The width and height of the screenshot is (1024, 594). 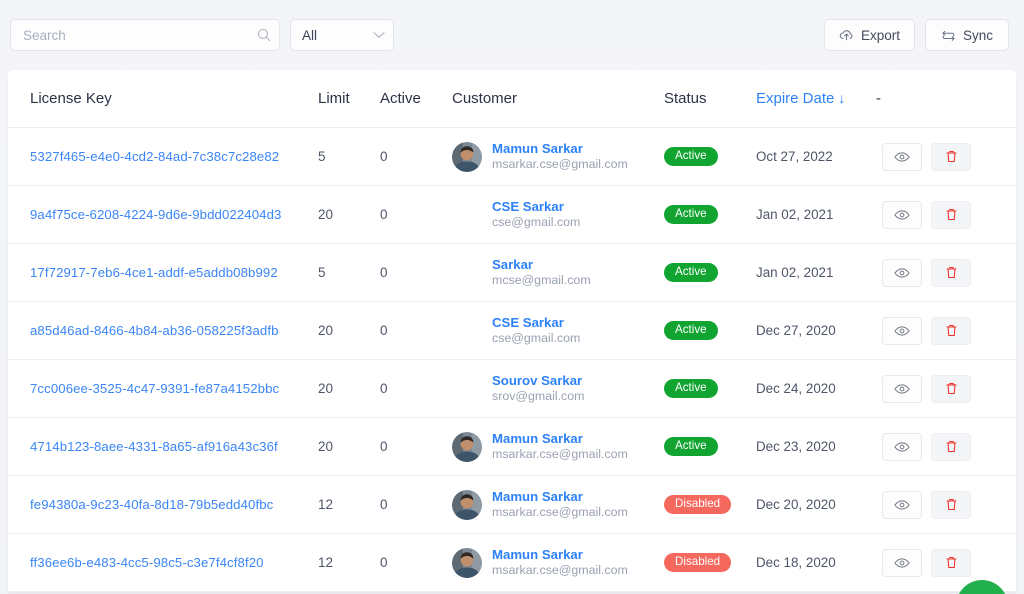 I want to click on customer-name: Sarkar, so click(x=541, y=265).